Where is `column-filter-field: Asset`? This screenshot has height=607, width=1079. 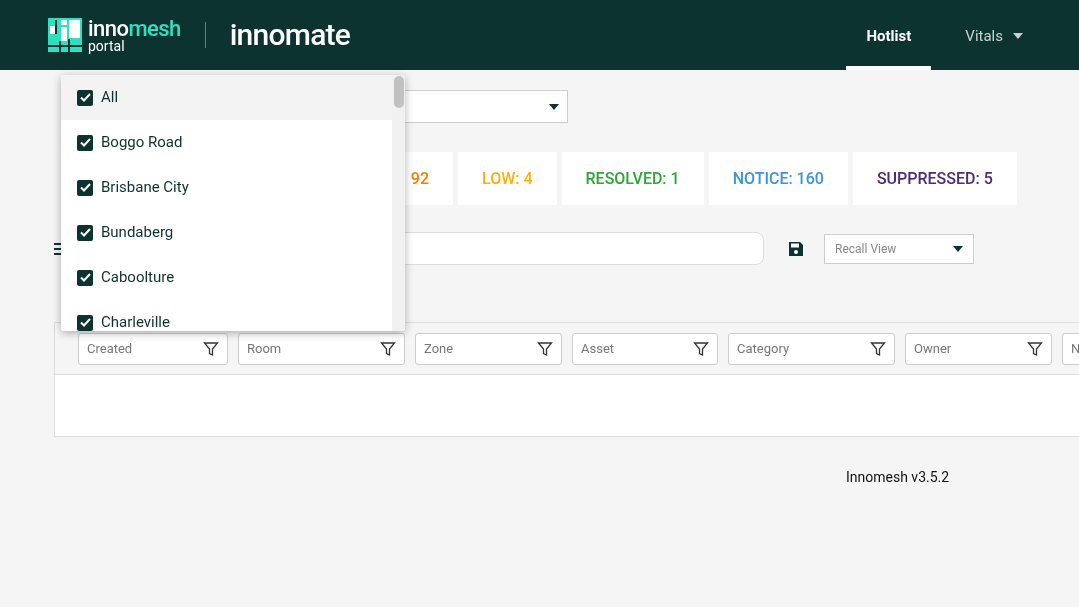 column-filter-field: Asset is located at coordinates (645, 348).